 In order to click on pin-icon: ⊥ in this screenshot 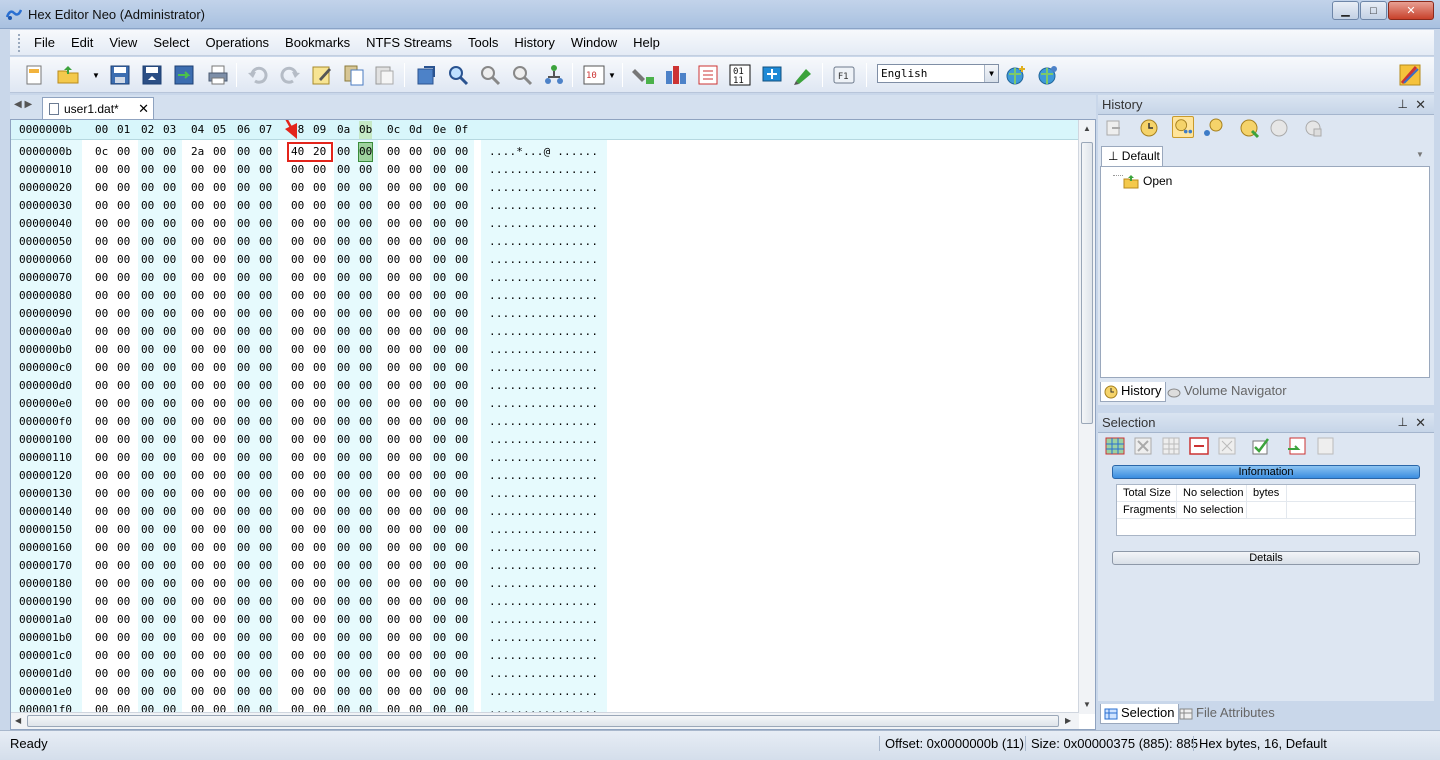, I will do `click(1403, 422)`.